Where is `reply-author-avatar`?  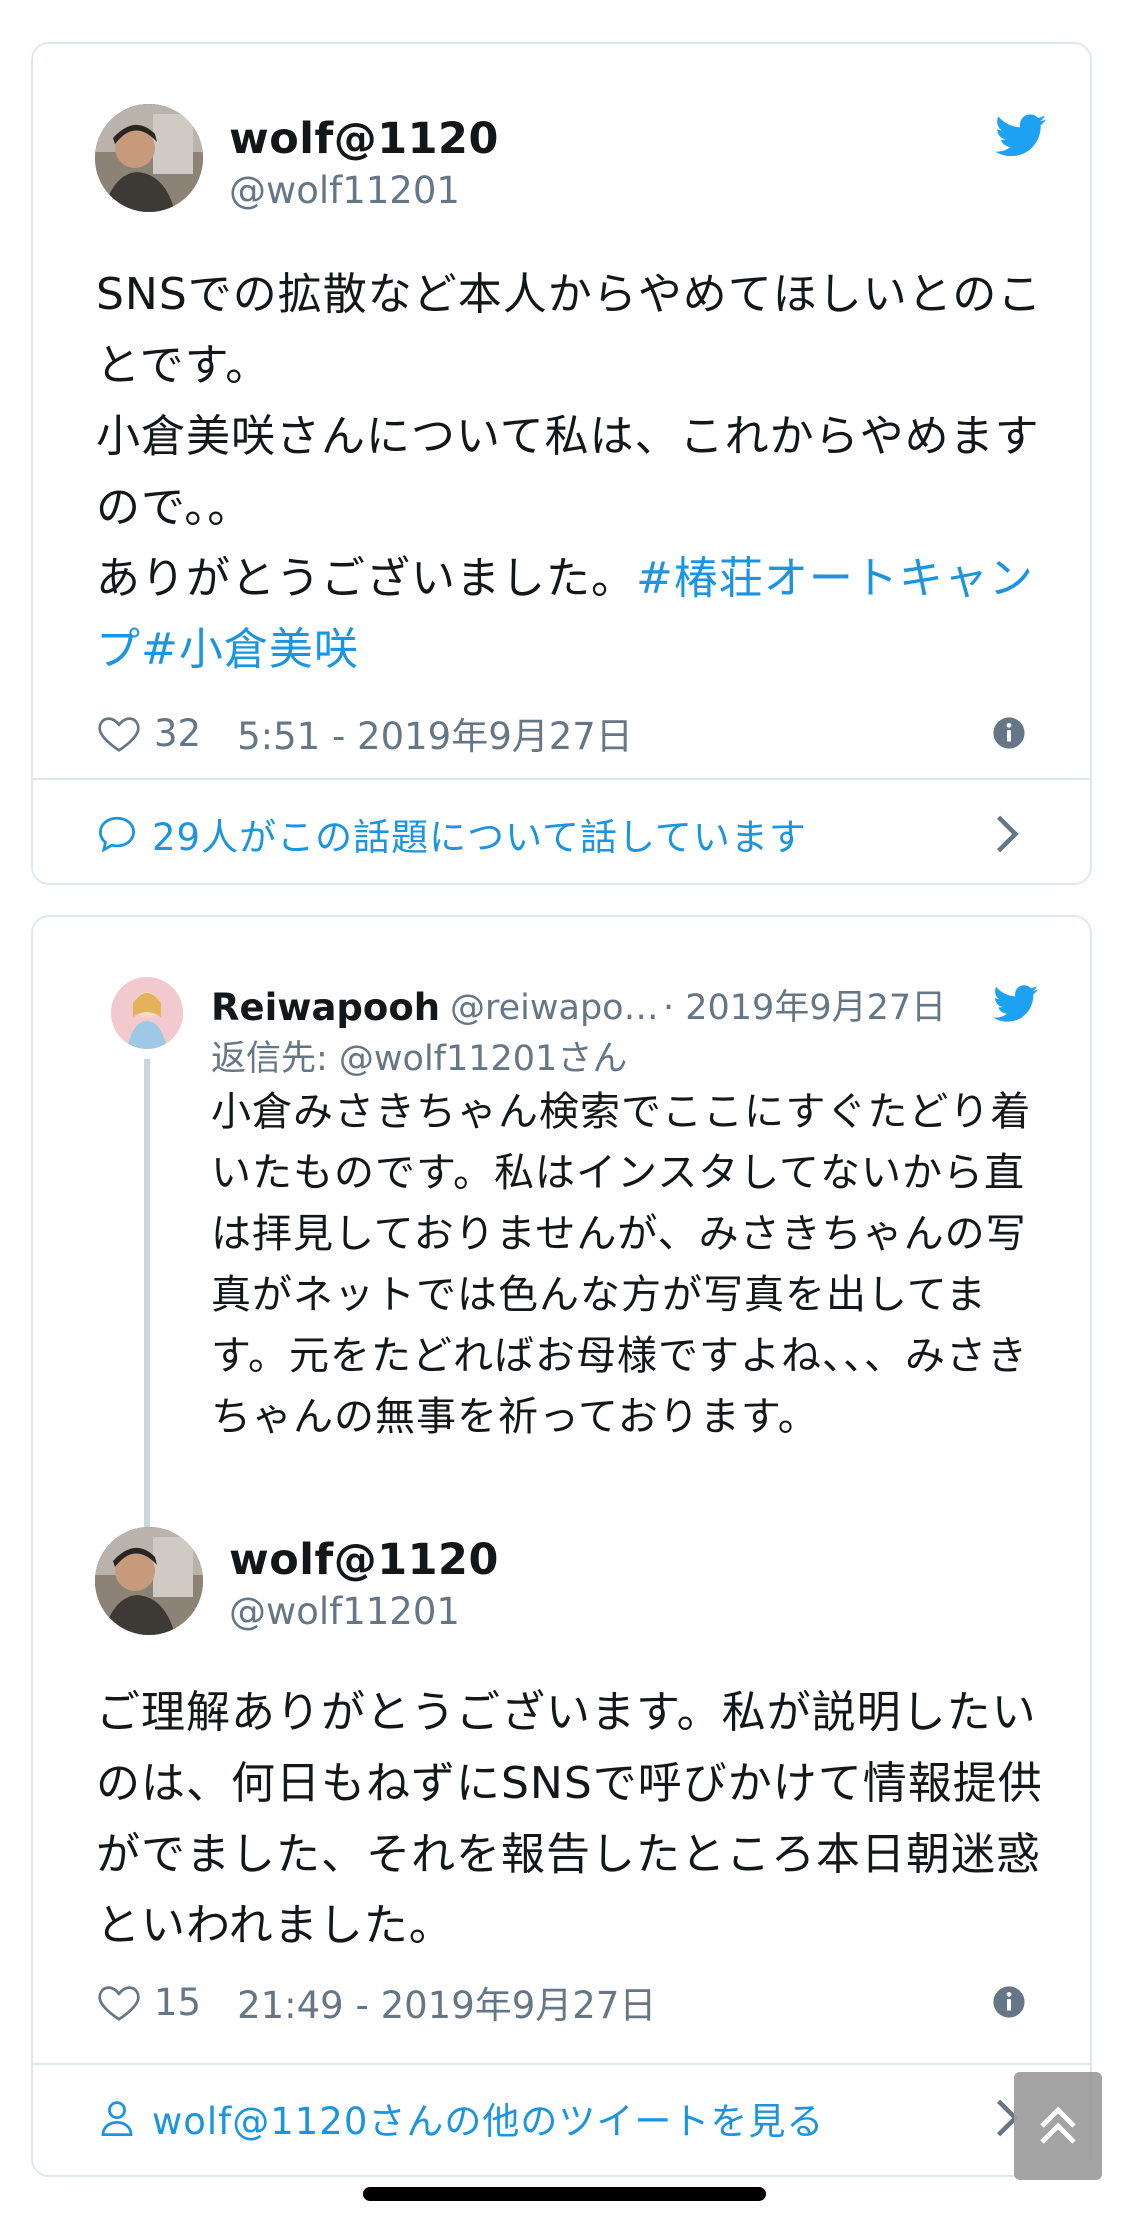 reply-author-avatar is located at coordinates (147, 1013).